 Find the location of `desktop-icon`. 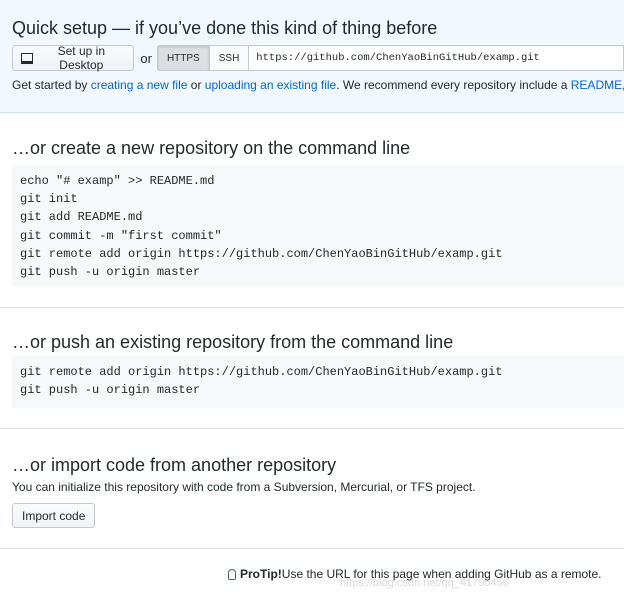

desktop-icon is located at coordinates (27, 58).